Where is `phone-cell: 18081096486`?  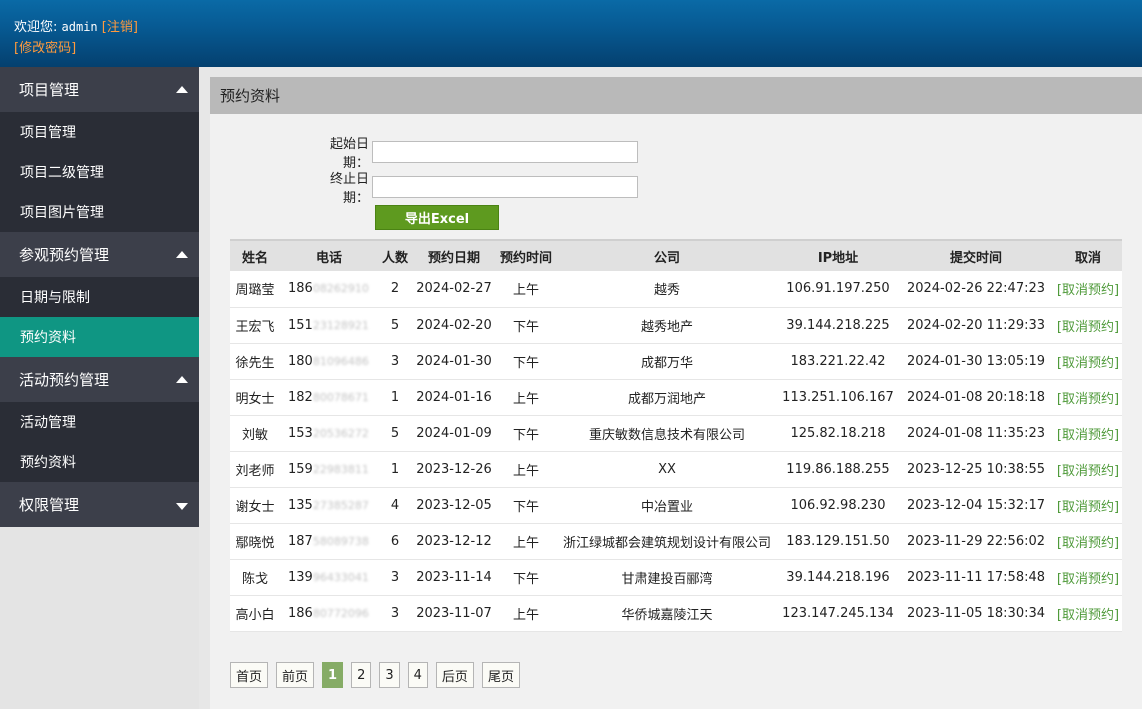
phone-cell: 18081096486 is located at coordinates (329, 361).